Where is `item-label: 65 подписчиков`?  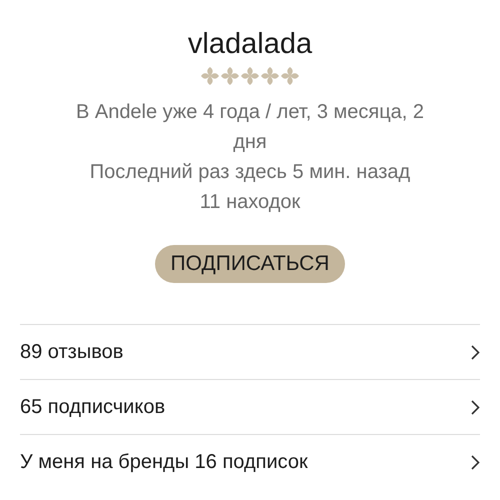 item-label: 65 подписчиков is located at coordinates (93, 407).